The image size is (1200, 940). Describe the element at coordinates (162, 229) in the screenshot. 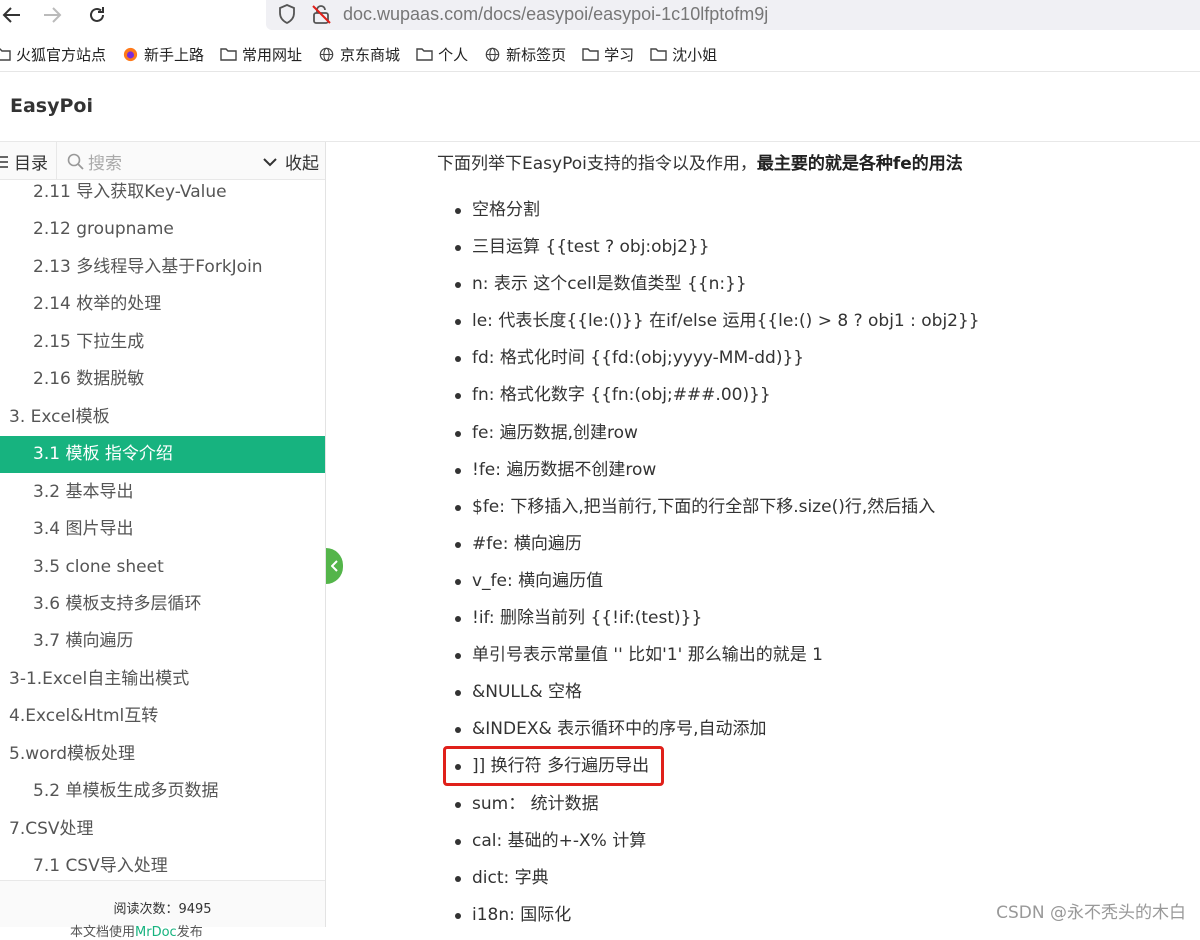

I see `toc-item: 2.12 groupname` at that location.